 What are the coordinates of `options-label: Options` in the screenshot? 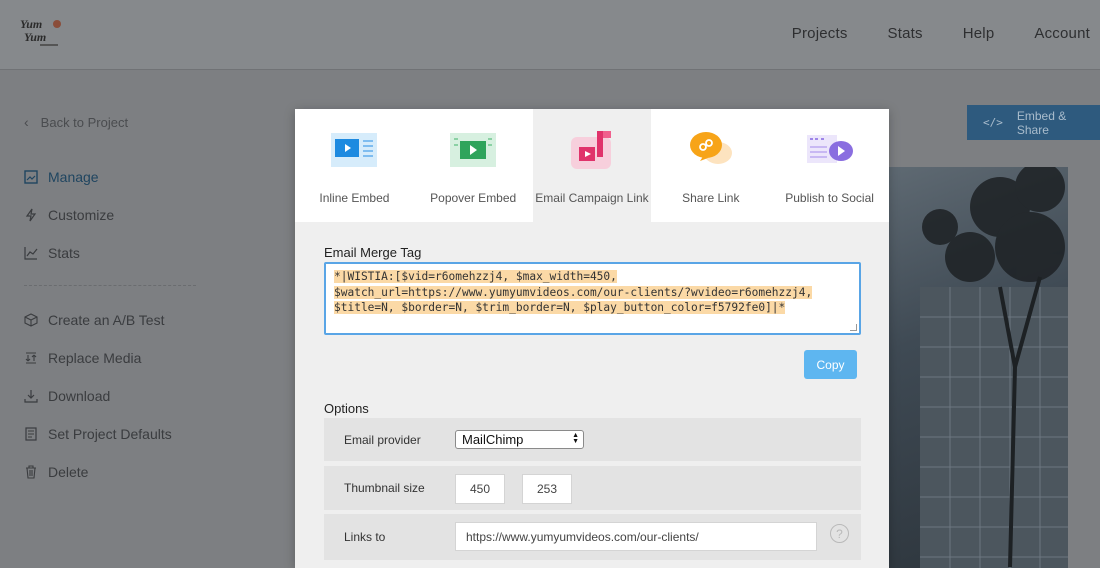 It's located at (346, 408).